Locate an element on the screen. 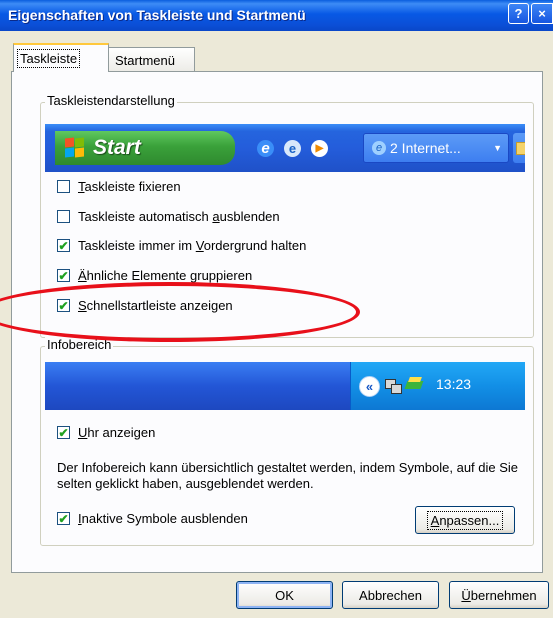 The image size is (553, 618). clock: 13:23 is located at coordinates (454, 384).